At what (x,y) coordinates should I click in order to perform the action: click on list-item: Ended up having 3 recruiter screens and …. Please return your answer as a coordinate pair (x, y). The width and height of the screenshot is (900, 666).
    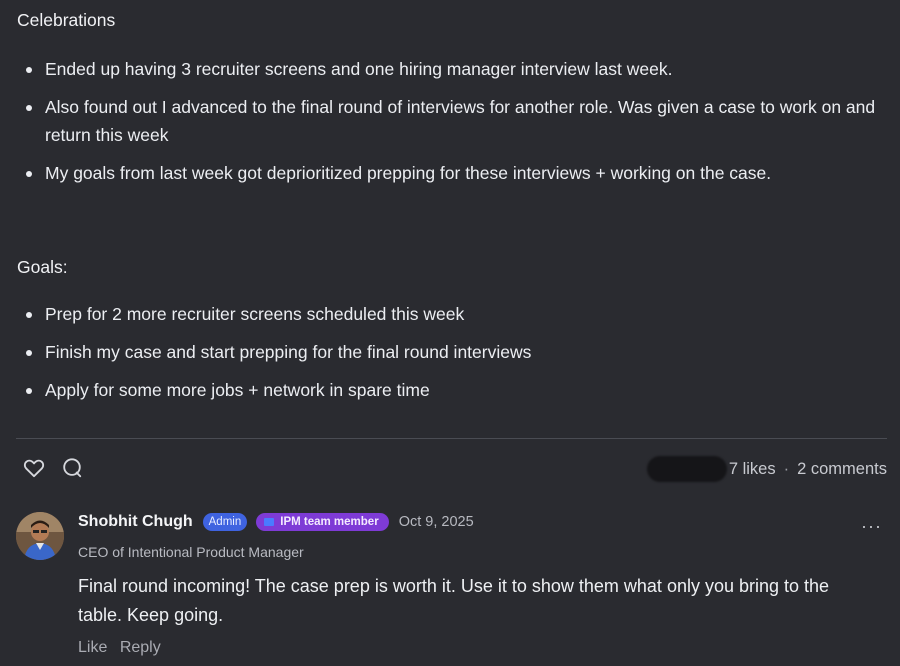
    Looking at the image, I should click on (447, 69).